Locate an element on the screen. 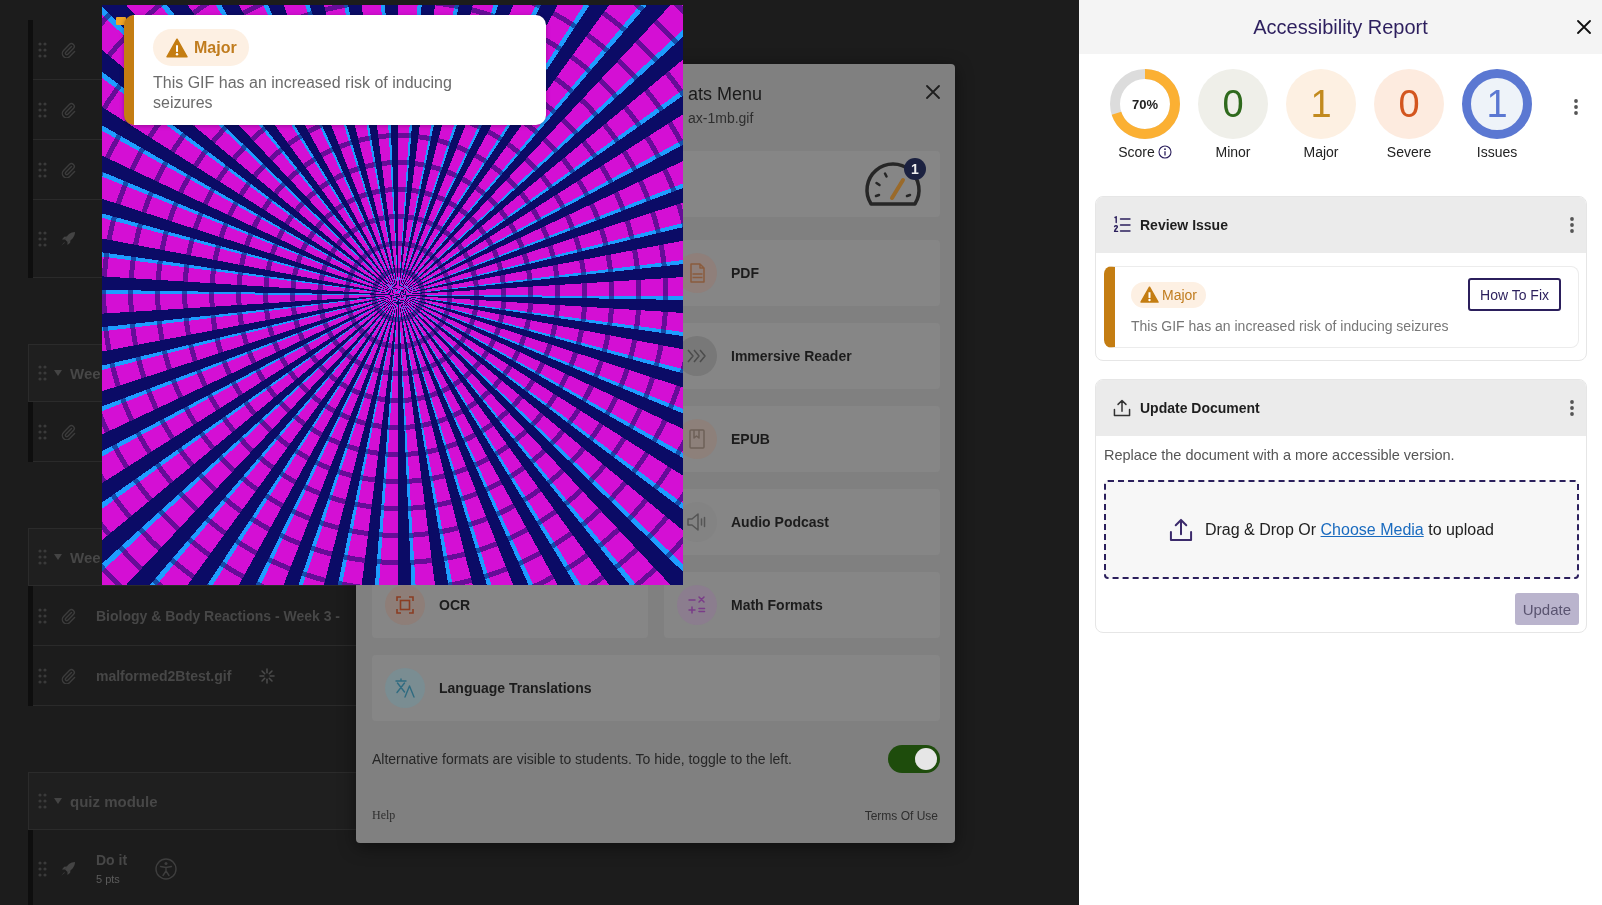 The image size is (1602, 905). score-donut is located at coordinates (1145, 104).